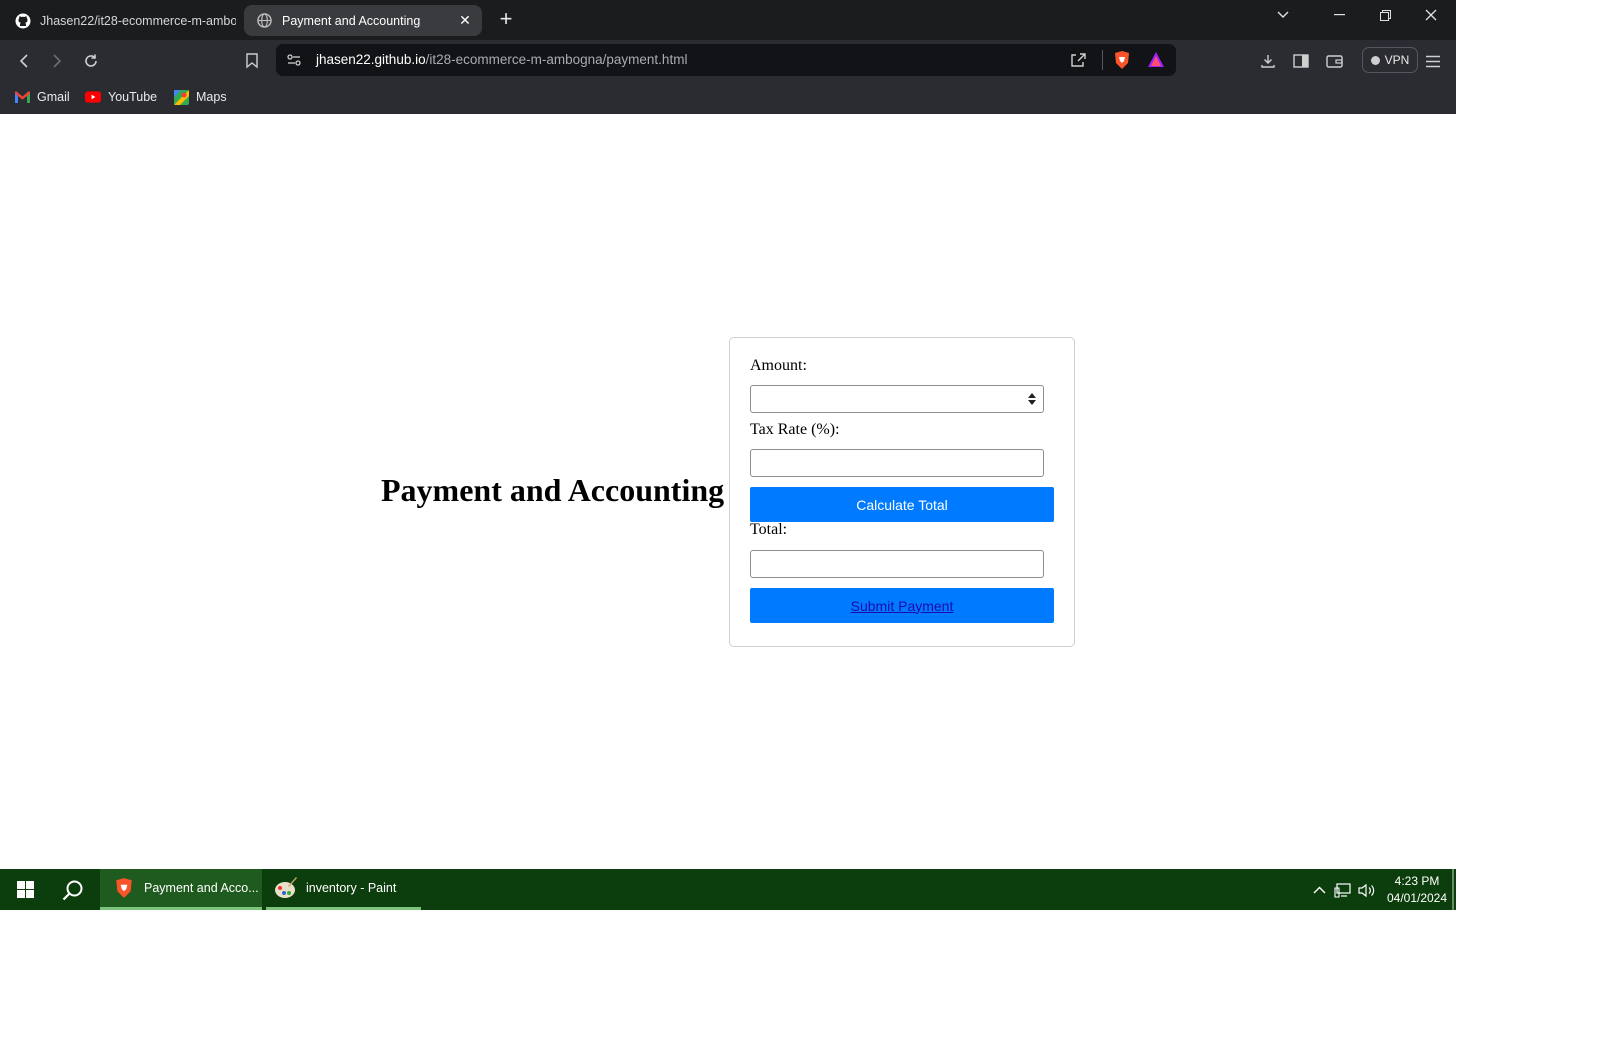 This screenshot has width=1598, height=1052. What do you see at coordinates (133, 97) in the screenshot?
I see `bookmark-label: YouTube` at bounding box center [133, 97].